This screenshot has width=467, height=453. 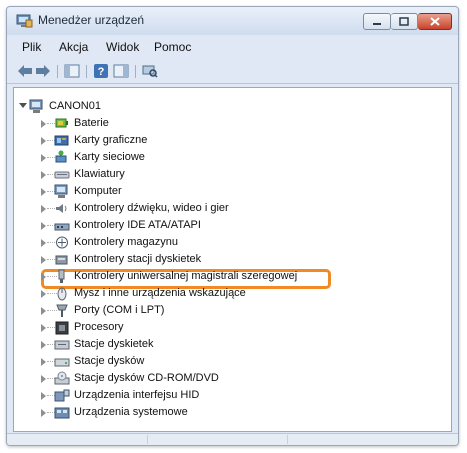 I want to click on minimize-button, so click(x=377, y=21).